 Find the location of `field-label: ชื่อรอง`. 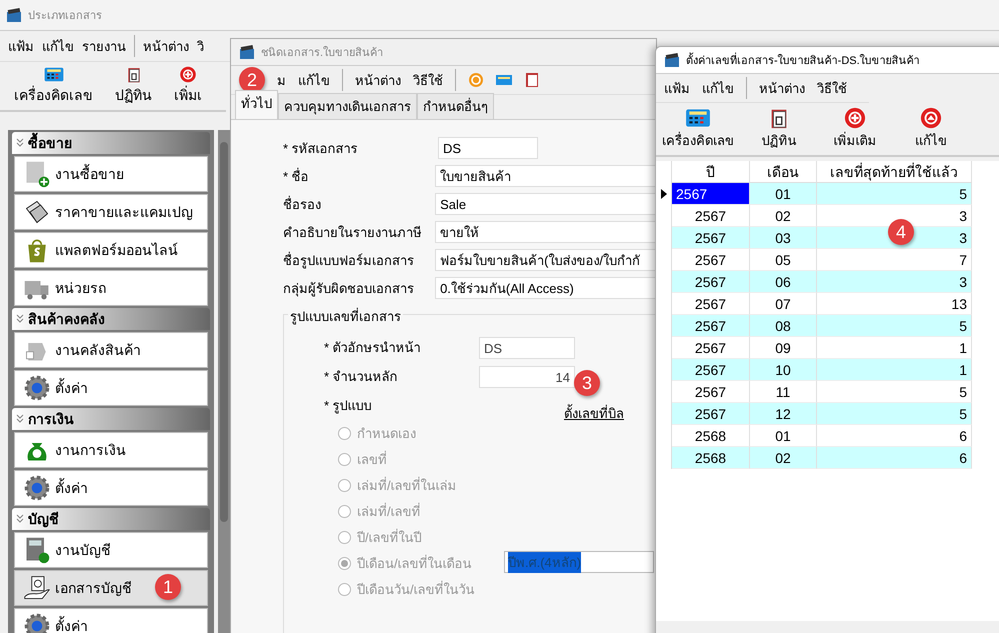

field-label: ชื่อรอง is located at coordinates (302, 204).